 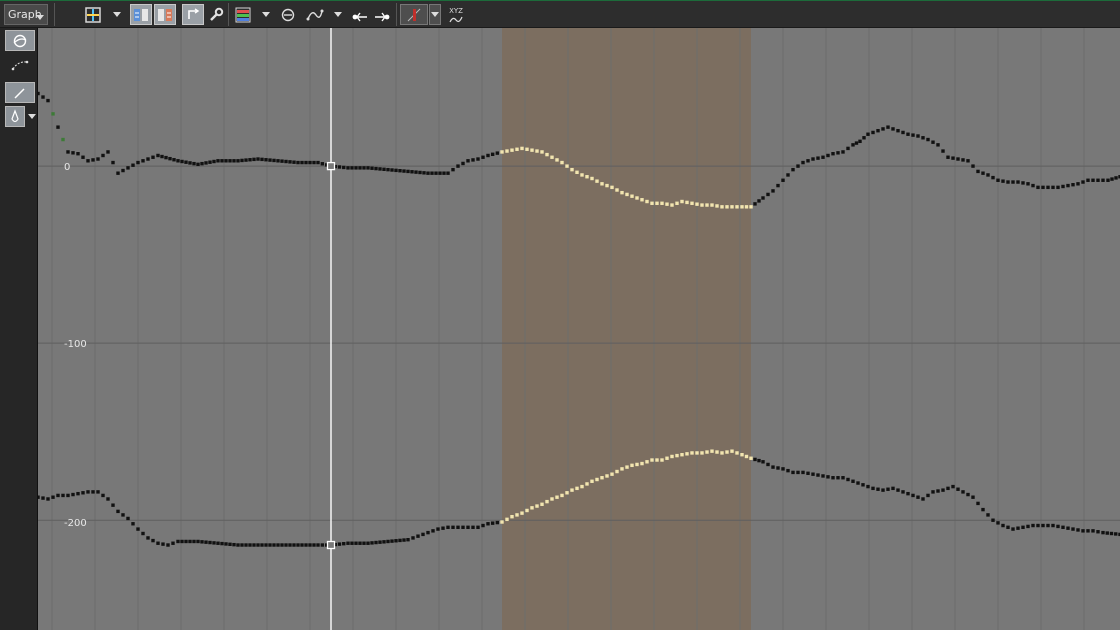 What do you see at coordinates (288, 14) in the screenshot?
I see `normalize-icon` at bounding box center [288, 14].